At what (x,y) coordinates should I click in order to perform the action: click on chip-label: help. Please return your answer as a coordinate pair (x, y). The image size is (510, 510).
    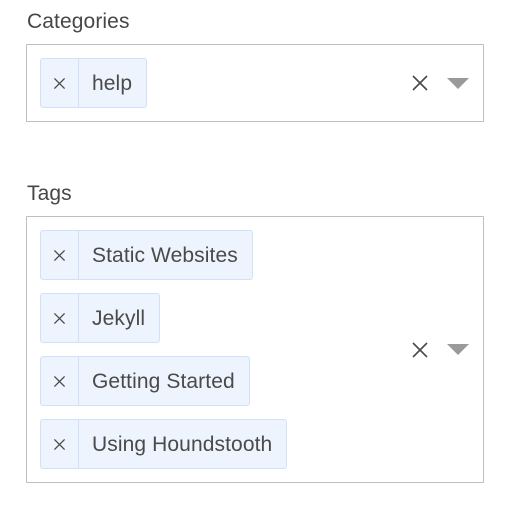
    Looking at the image, I should click on (112, 83).